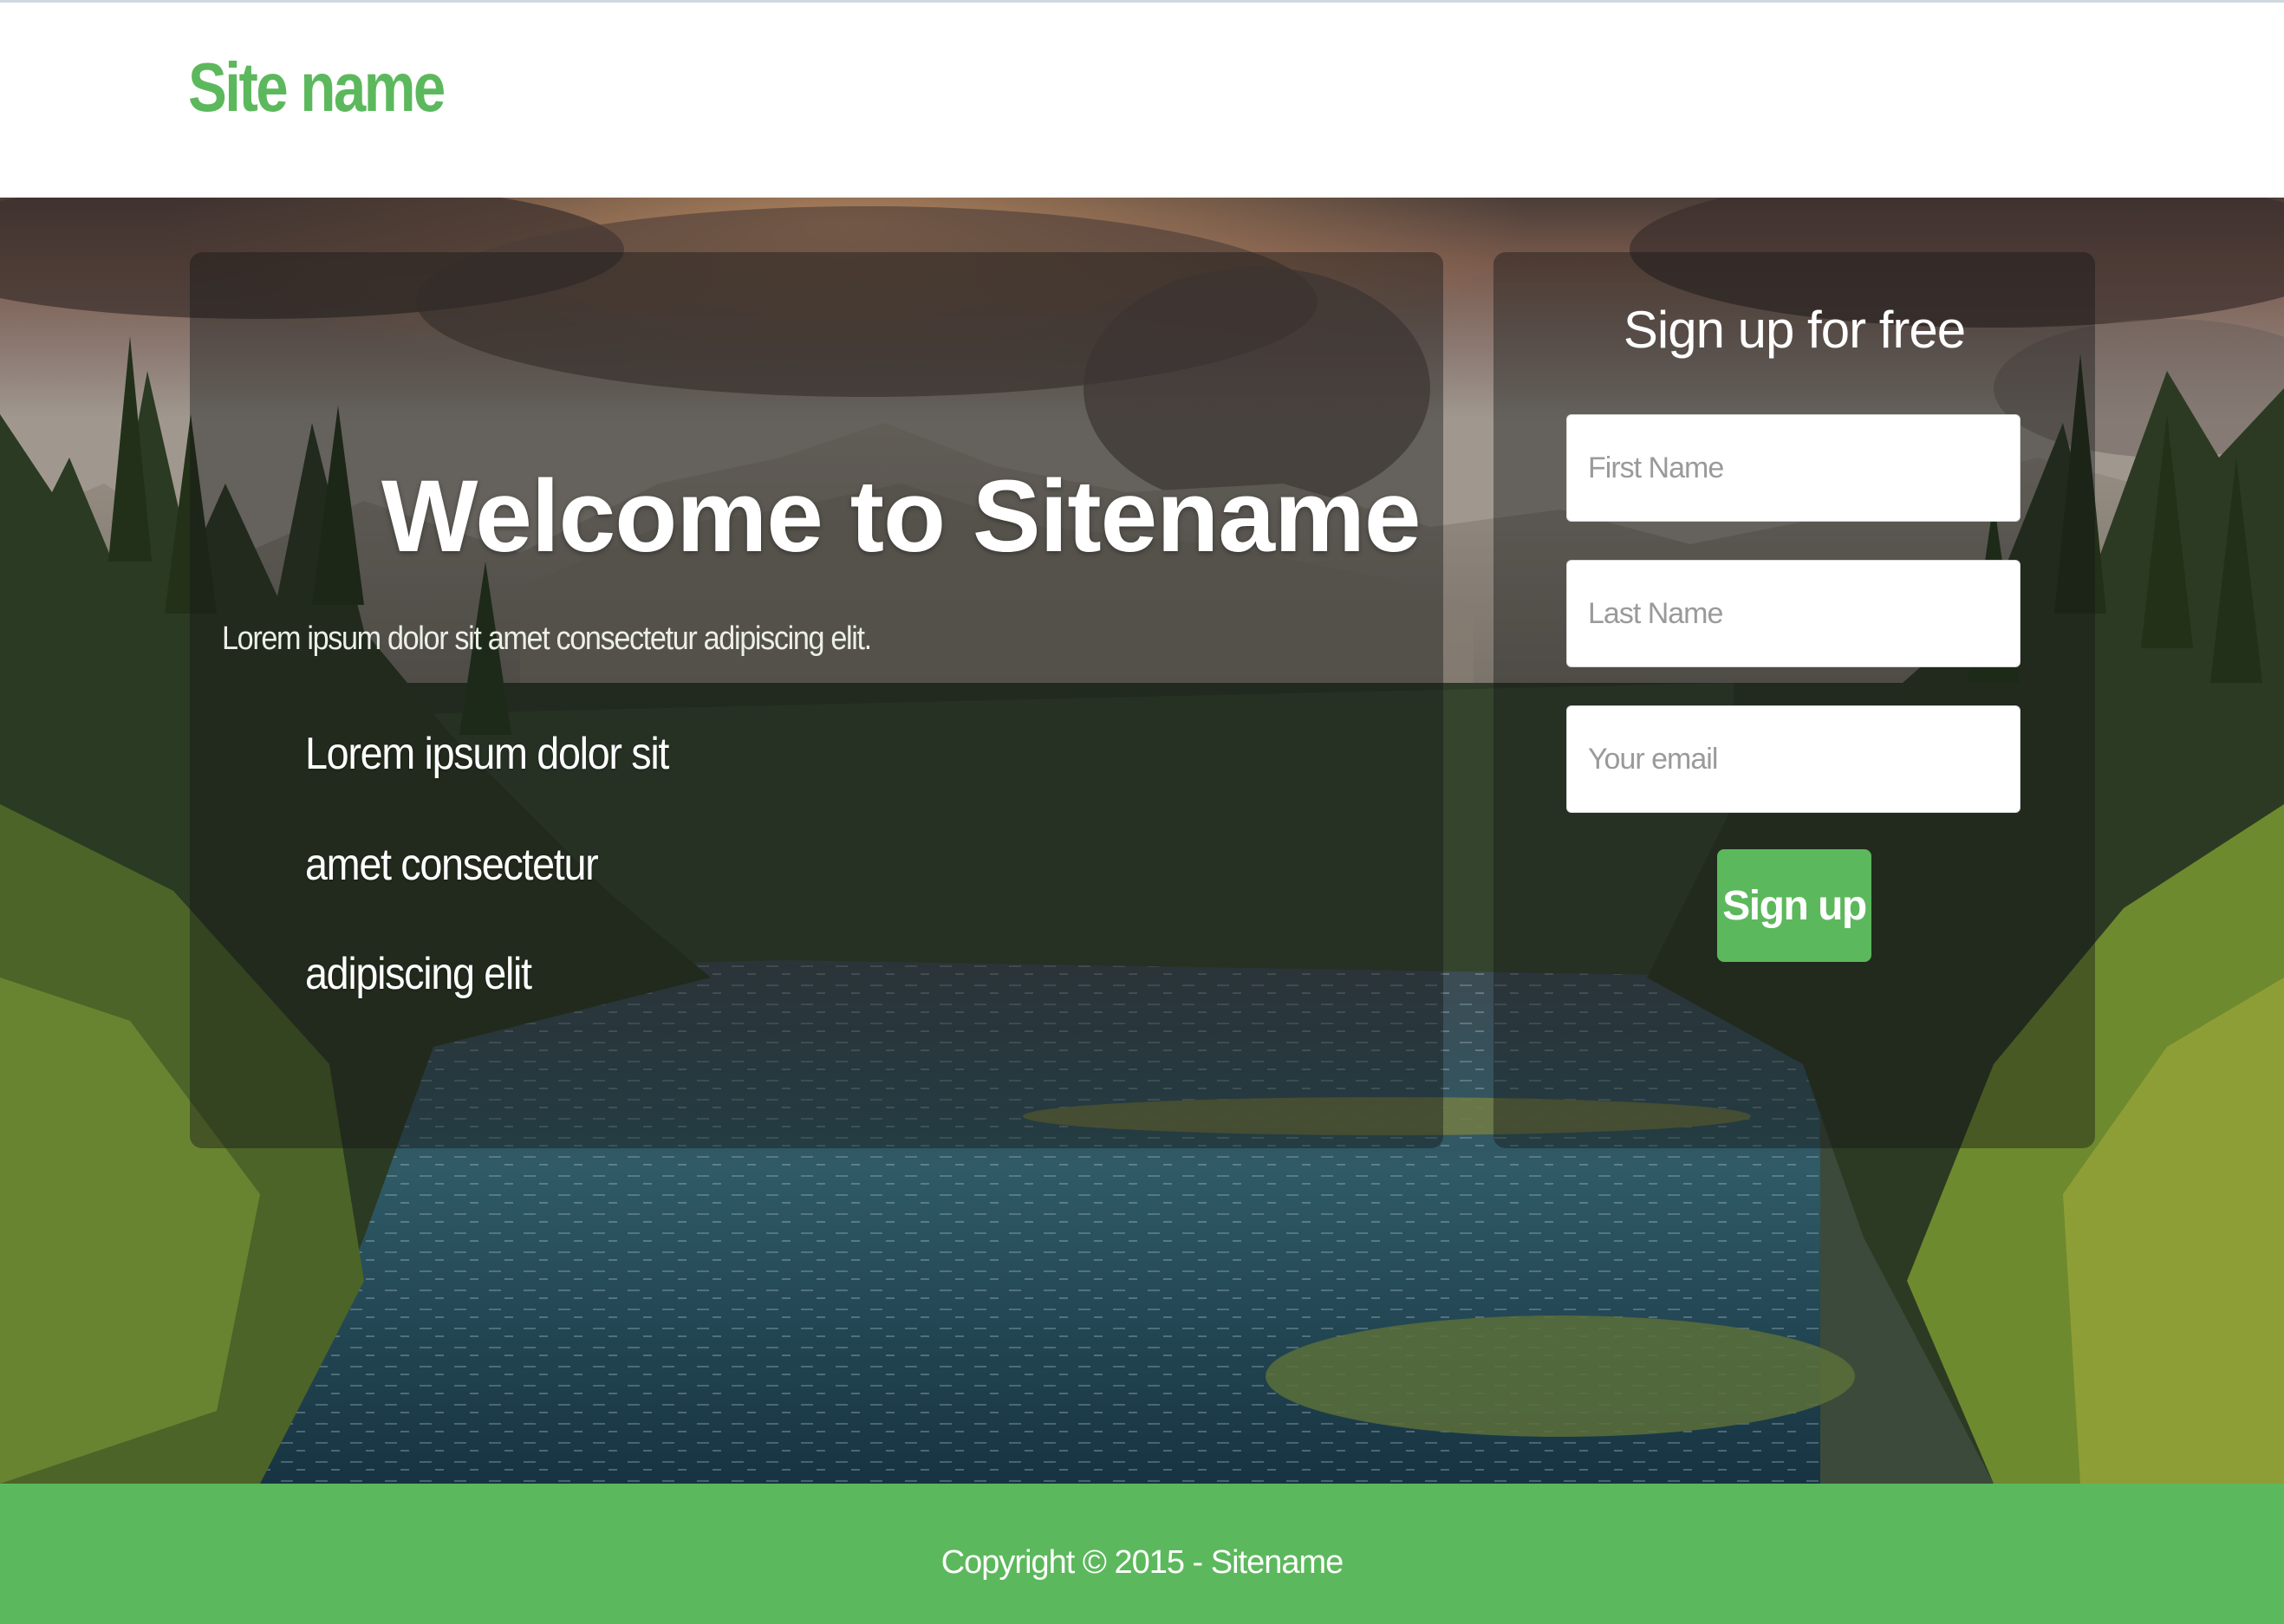  What do you see at coordinates (1794, 700) in the screenshot?
I see `signup-panel` at bounding box center [1794, 700].